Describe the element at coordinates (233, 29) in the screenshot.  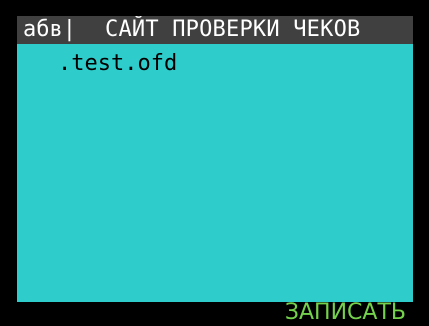
I see `screen-title: САЙТ ПРОВЕРКИ ЧЕКОВ` at that location.